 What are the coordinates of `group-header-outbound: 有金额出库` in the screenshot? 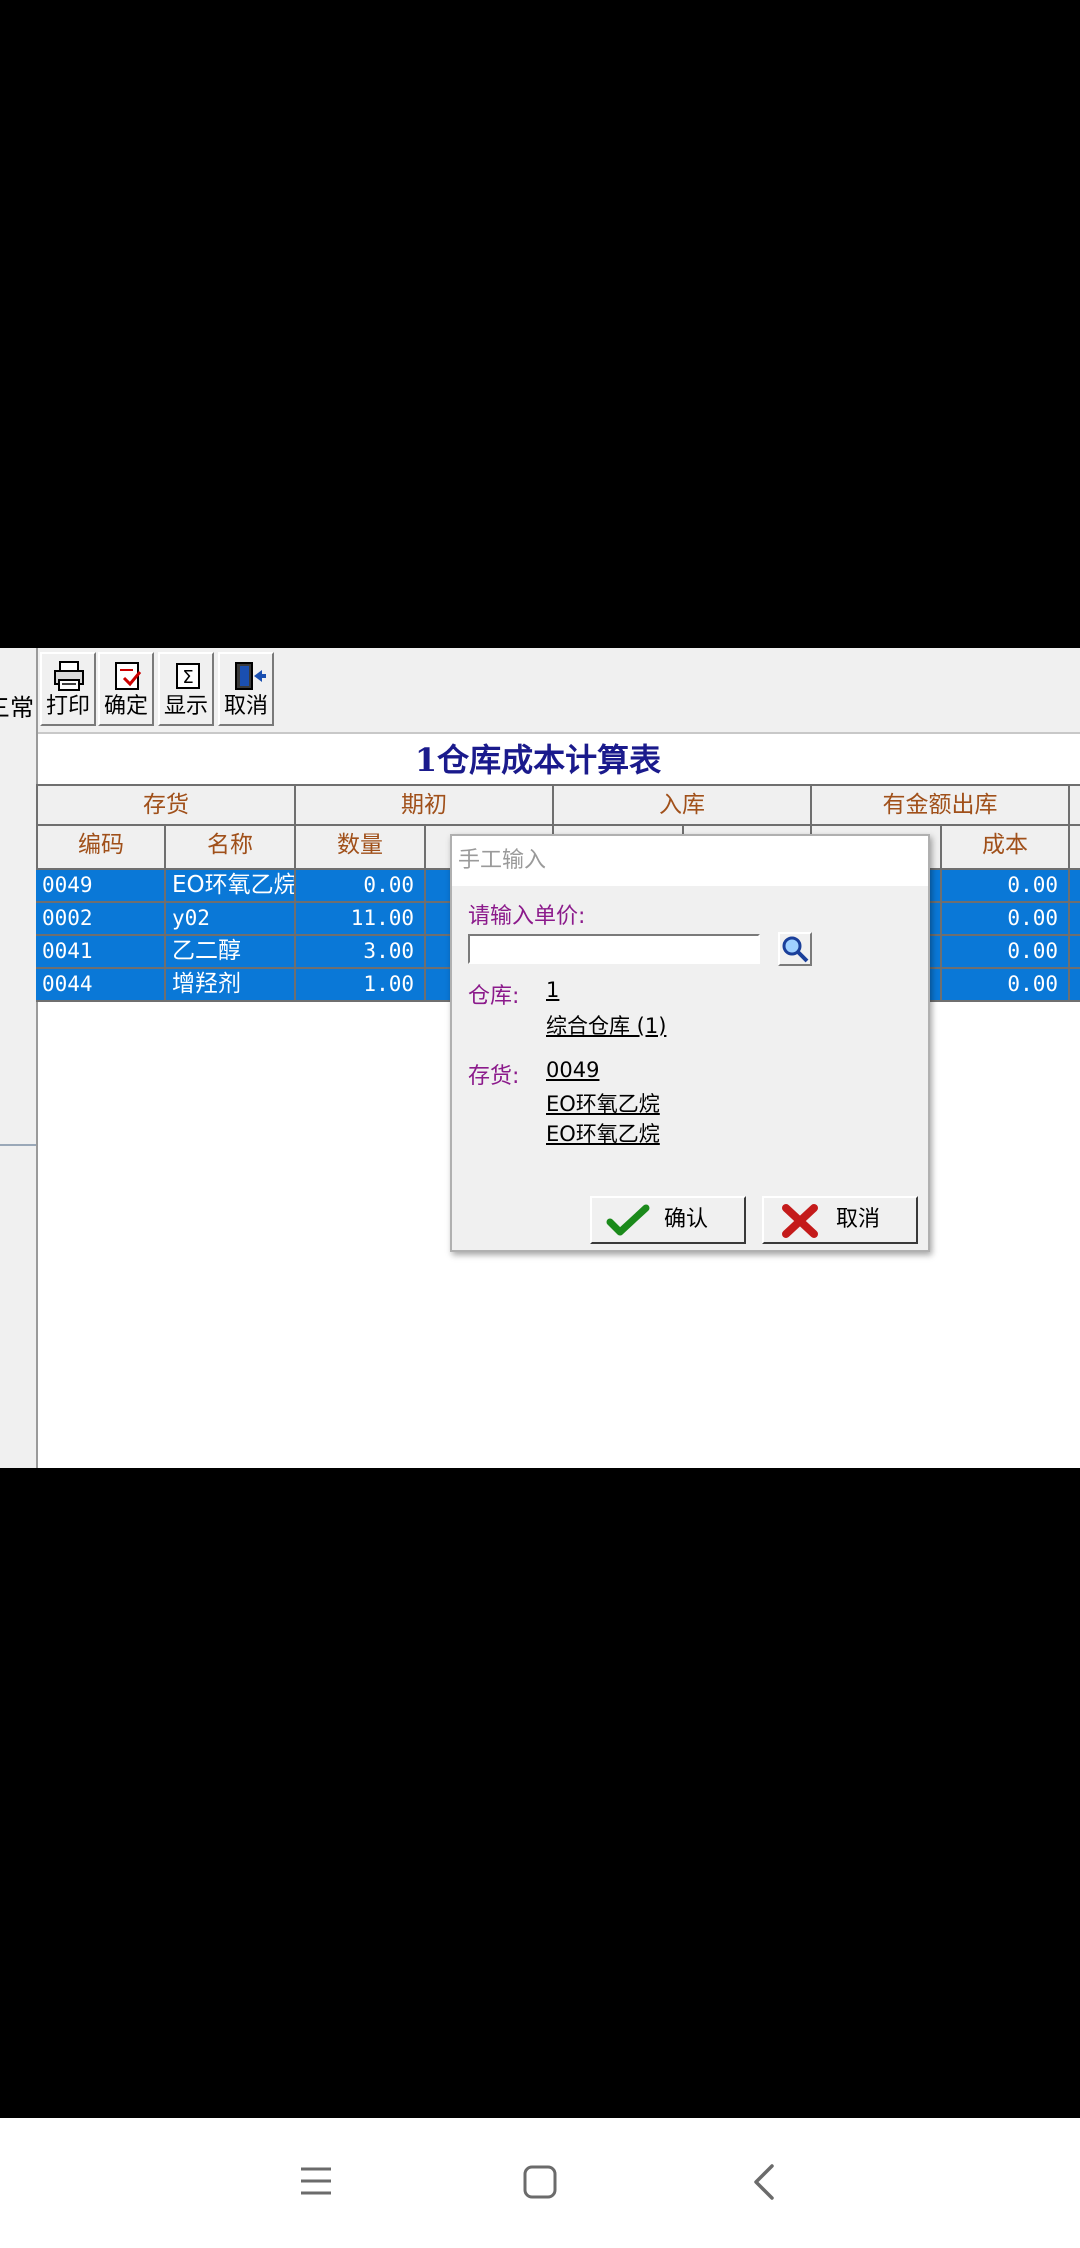 It's located at (941, 805).